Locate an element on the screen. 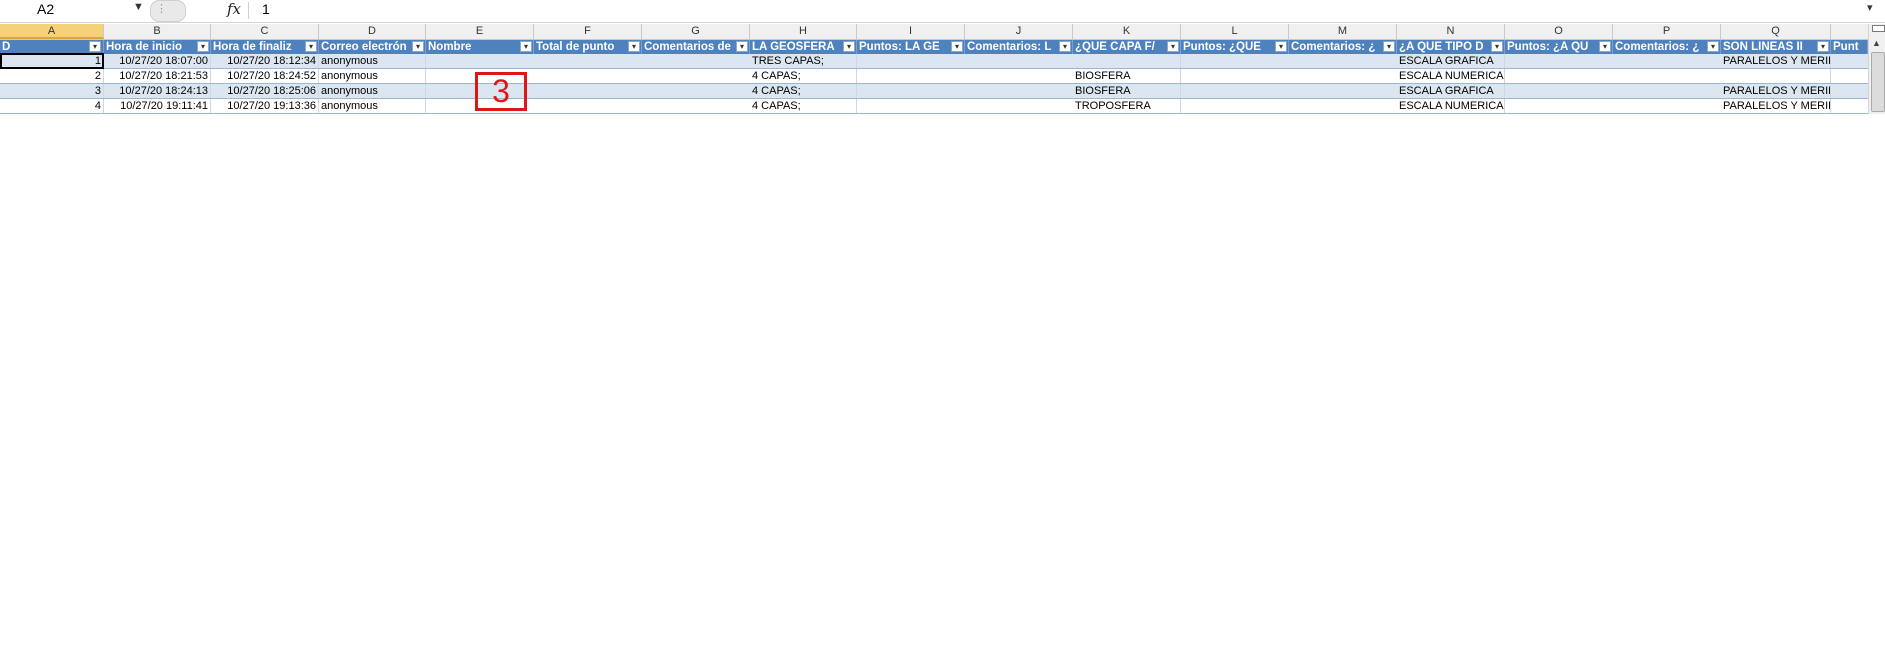 The height and width of the screenshot is (648, 1885). cell-id: 3 is located at coordinates (52, 91).